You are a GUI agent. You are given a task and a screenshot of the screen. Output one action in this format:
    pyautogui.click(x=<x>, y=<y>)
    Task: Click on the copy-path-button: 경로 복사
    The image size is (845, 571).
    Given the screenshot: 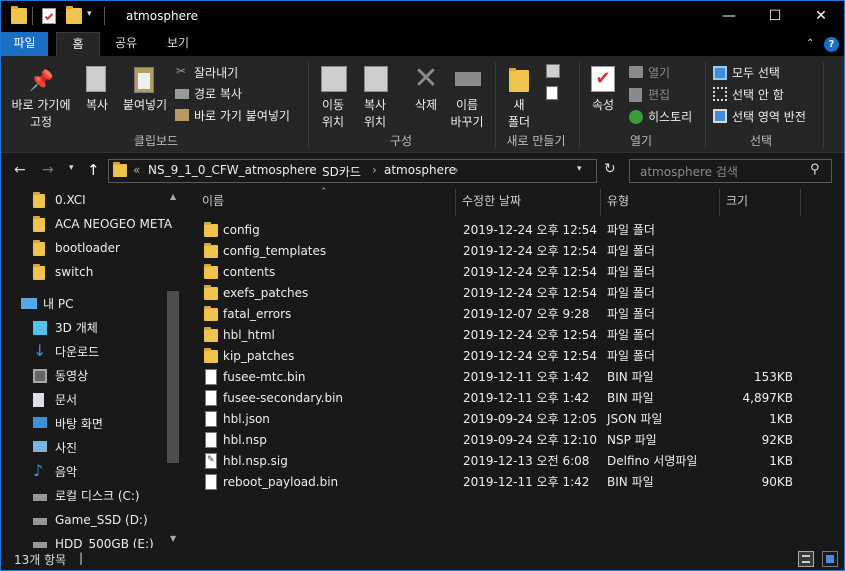 What is the action you would take?
    pyautogui.click(x=218, y=93)
    